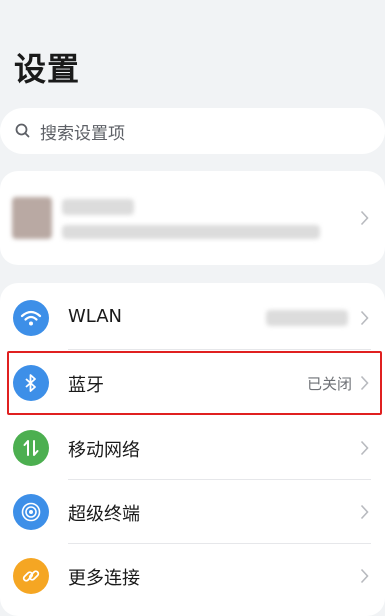 The width and height of the screenshot is (385, 616). What do you see at coordinates (192, 512) in the screenshot?
I see `settings-row-super-device: 超级终端` at bounding box center [192, 512].